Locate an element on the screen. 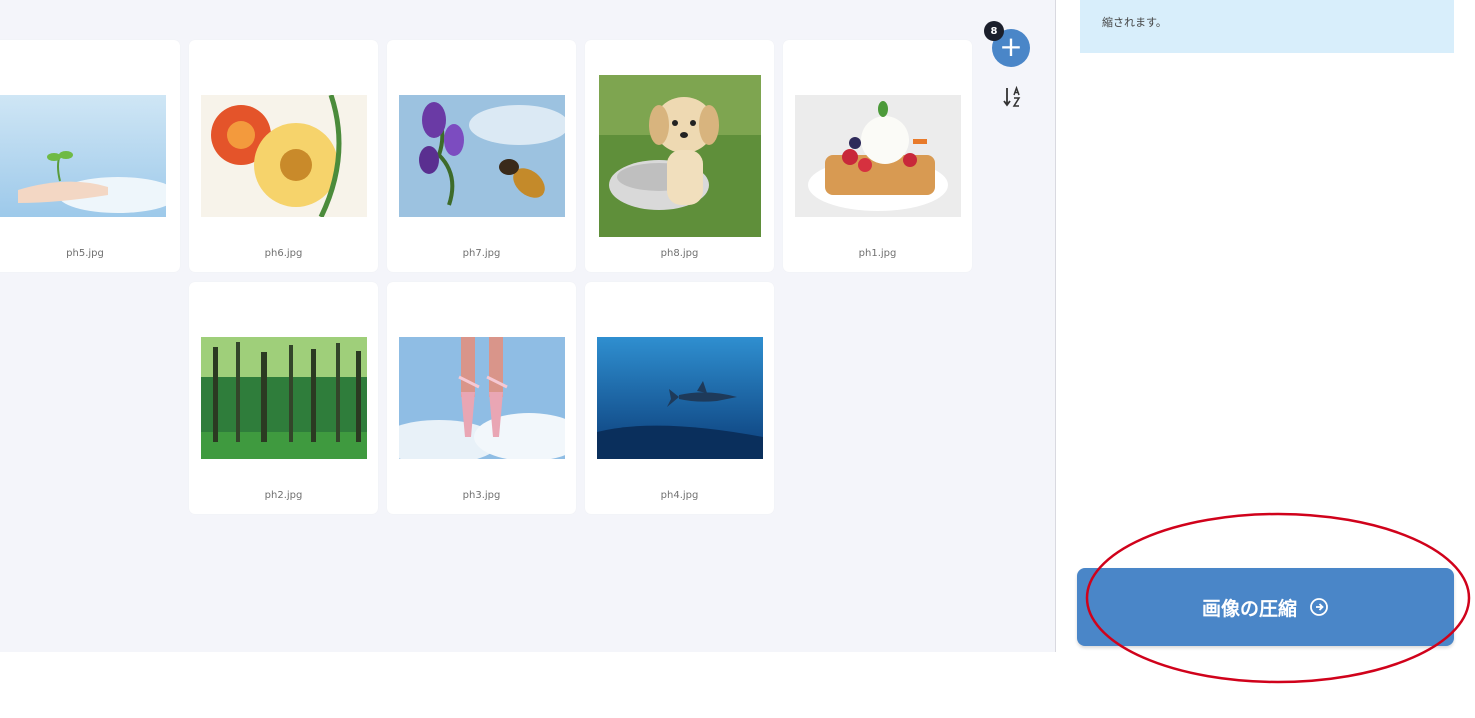 This screenshot has height=718, width=1475. thumbnail-ph6 is located at coordinates (283, 156).